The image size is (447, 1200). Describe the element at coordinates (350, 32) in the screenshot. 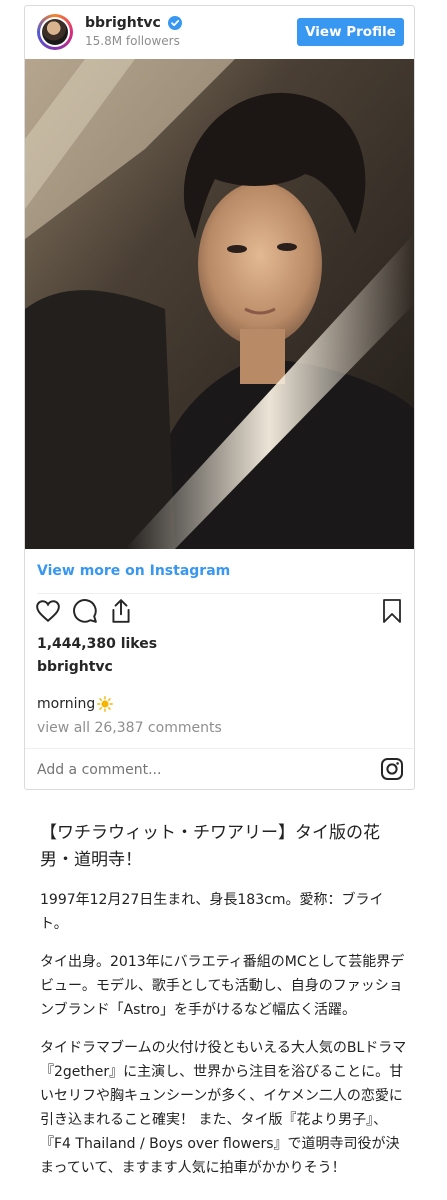

I see `view-profile-button: View Profile` at that location.